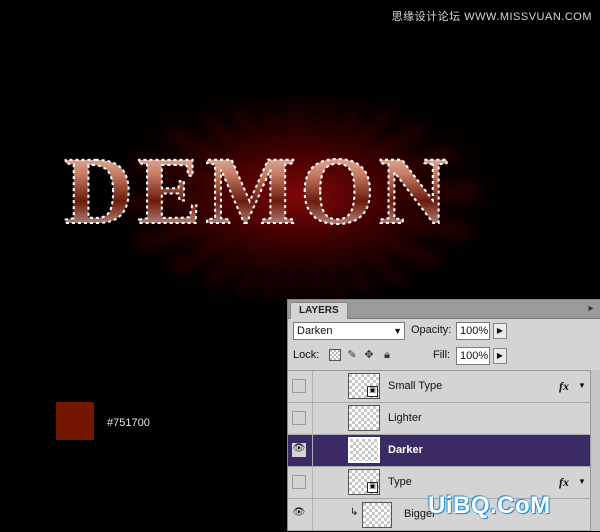 Image resolution: width=600 pixels, height=532 pixels. What do you see at coordinates (500, 331) in the screenshot?
I see `opacity-slider-arrow-icon: ▶` at bounding box center [500, 331].